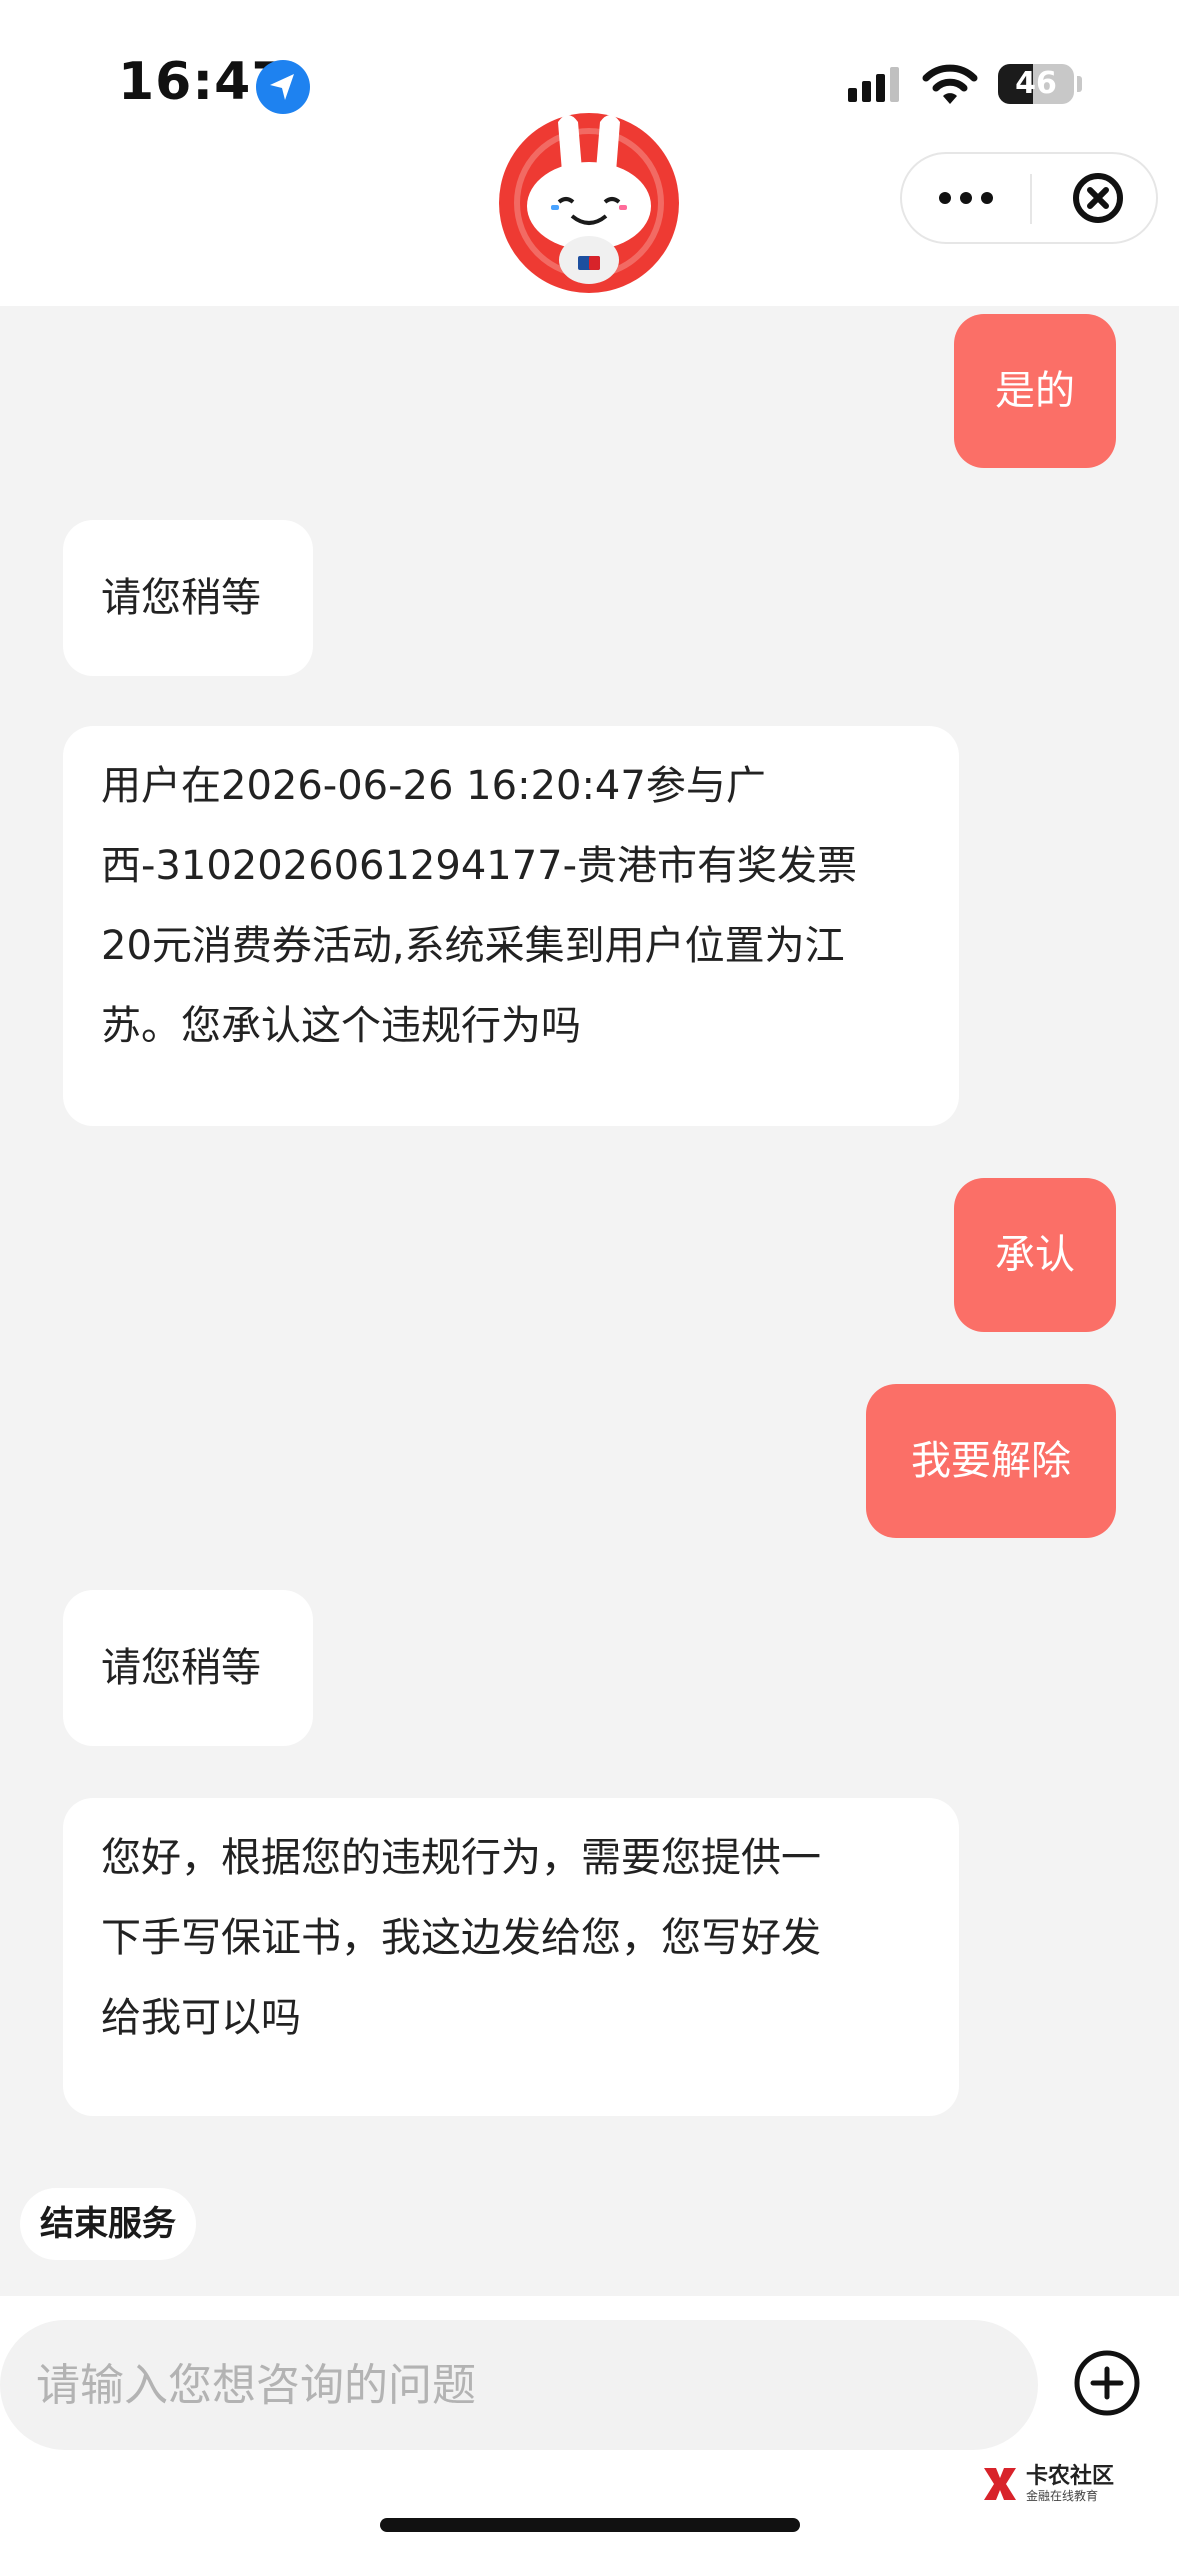  I want to click on mini-program-capsule, so click(1029, 198).